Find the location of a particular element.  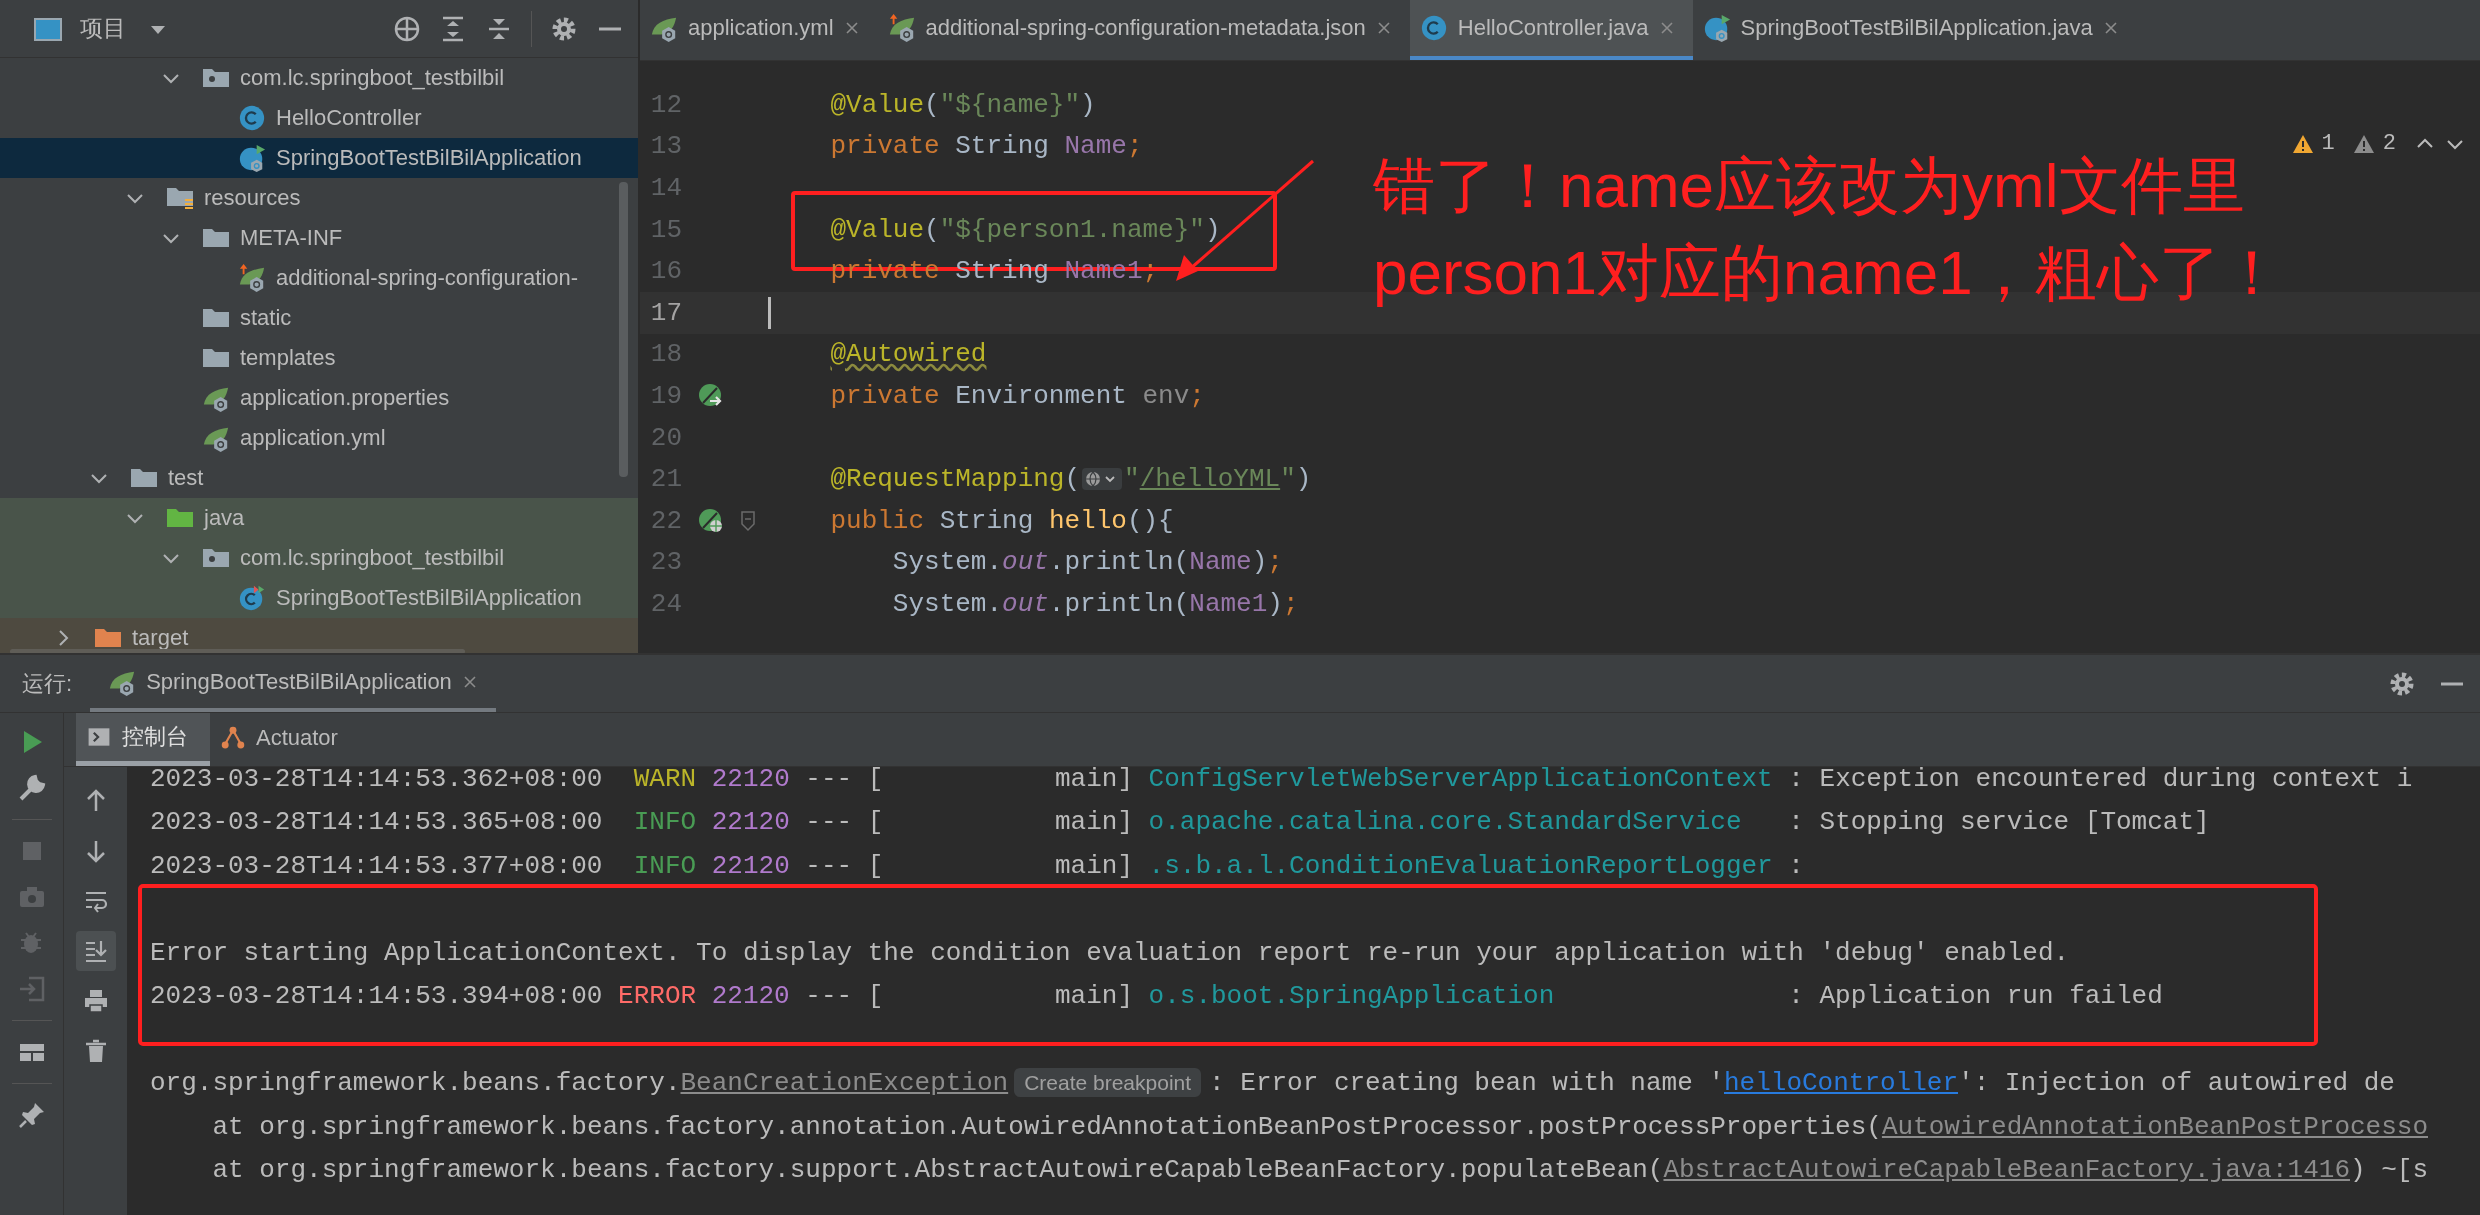

tree-item-label: HelloController is located at coordinates (349, 118).